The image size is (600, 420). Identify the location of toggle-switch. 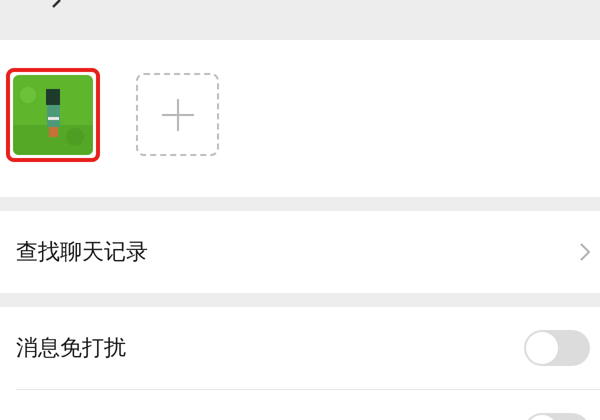
(557, 348).